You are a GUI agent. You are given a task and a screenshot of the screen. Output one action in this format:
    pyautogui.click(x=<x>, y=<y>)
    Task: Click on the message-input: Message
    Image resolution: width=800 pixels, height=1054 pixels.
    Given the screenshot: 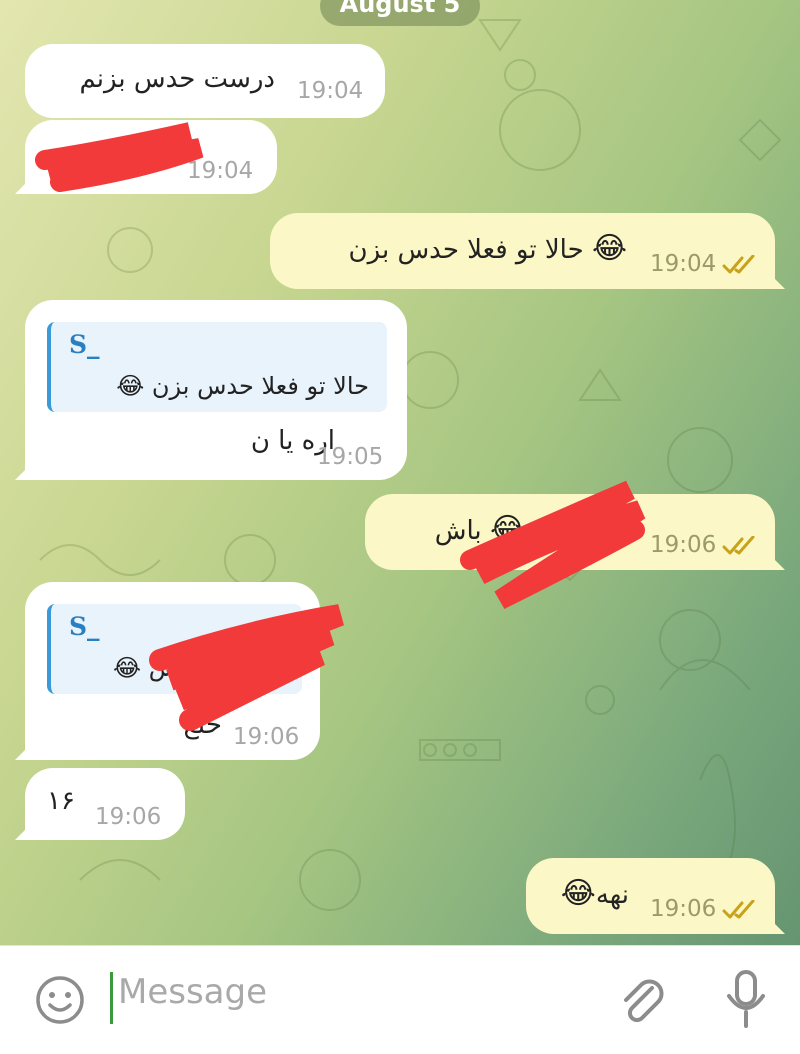 What is the action you would take?
    pyautogui.click(x=192, y=992)
    